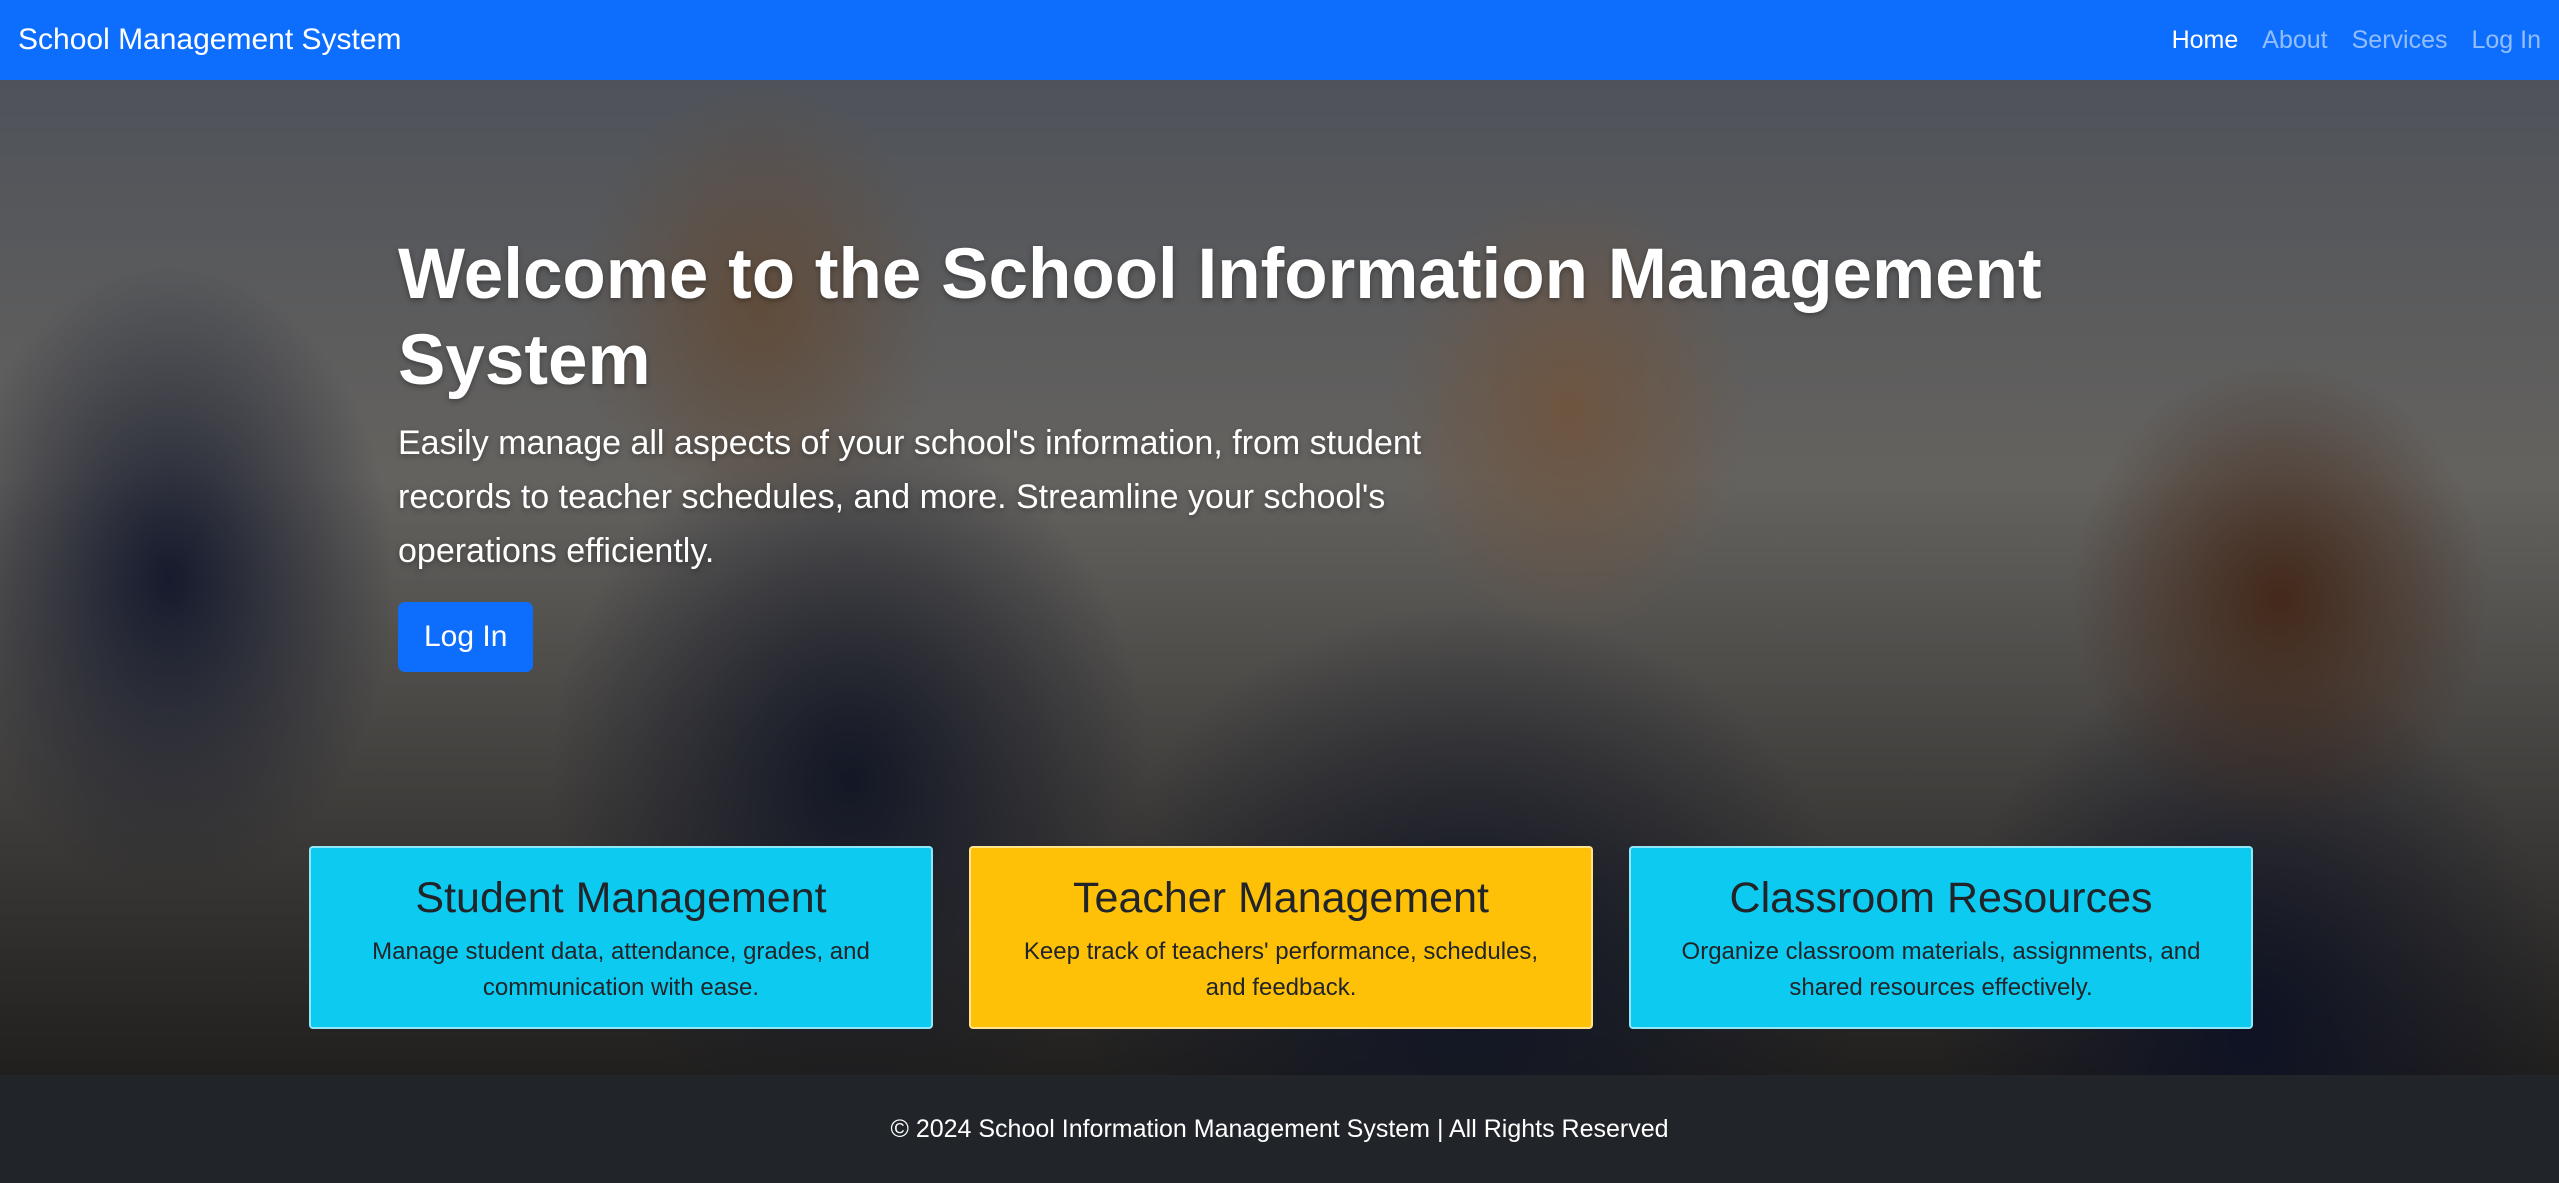 This screenshot has width=2559, height=1183. Describe the element at coordinates (210, 40) in the screenshot. I see `brand-link: School Management System` at that location.